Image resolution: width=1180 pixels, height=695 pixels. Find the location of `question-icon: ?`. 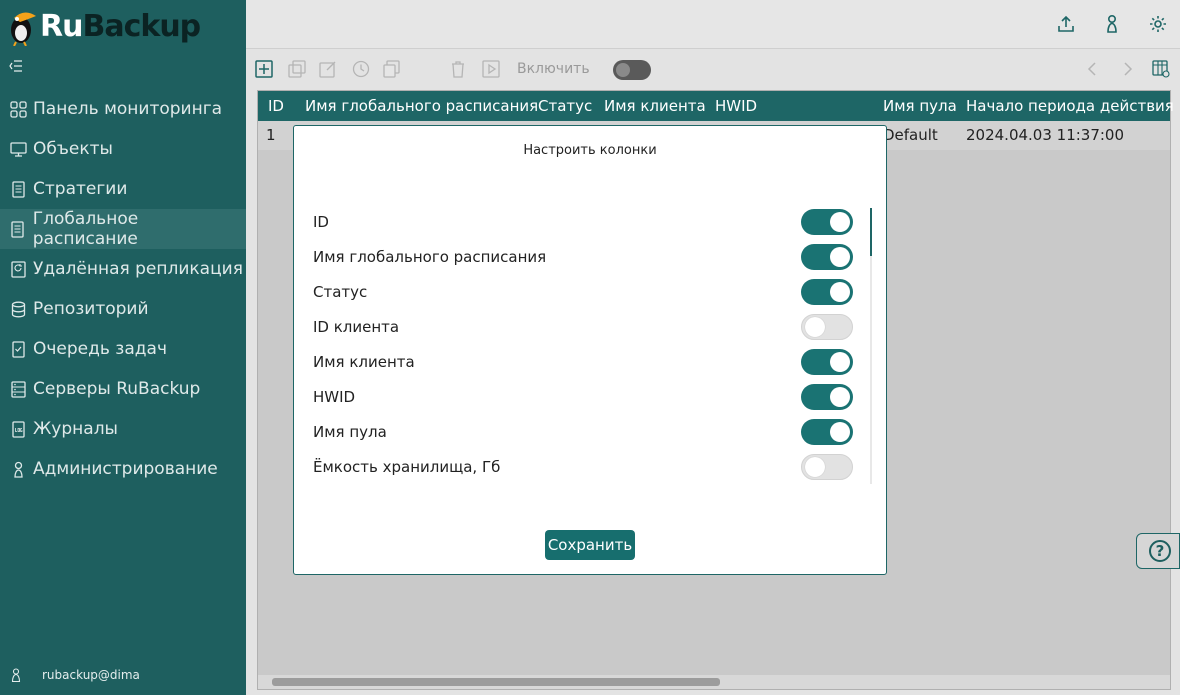

question-icon: ? is located at coordinates (1160, 551).